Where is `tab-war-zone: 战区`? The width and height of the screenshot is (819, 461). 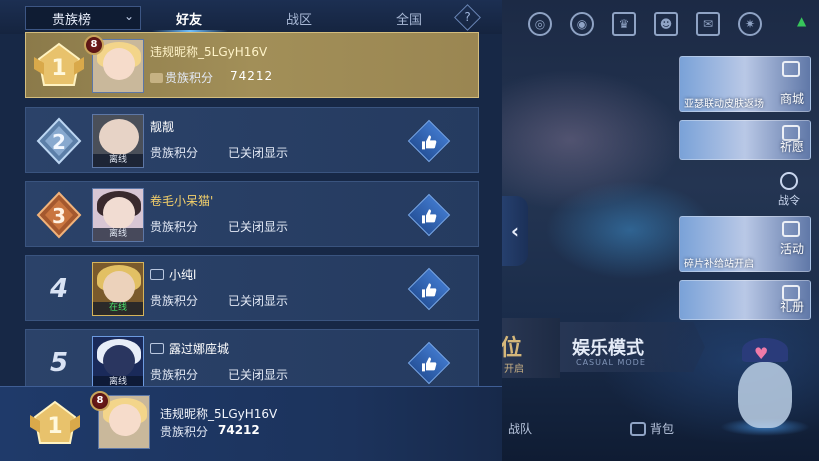
tab-war-zone: 战区 is located at coordinates (299, 18).